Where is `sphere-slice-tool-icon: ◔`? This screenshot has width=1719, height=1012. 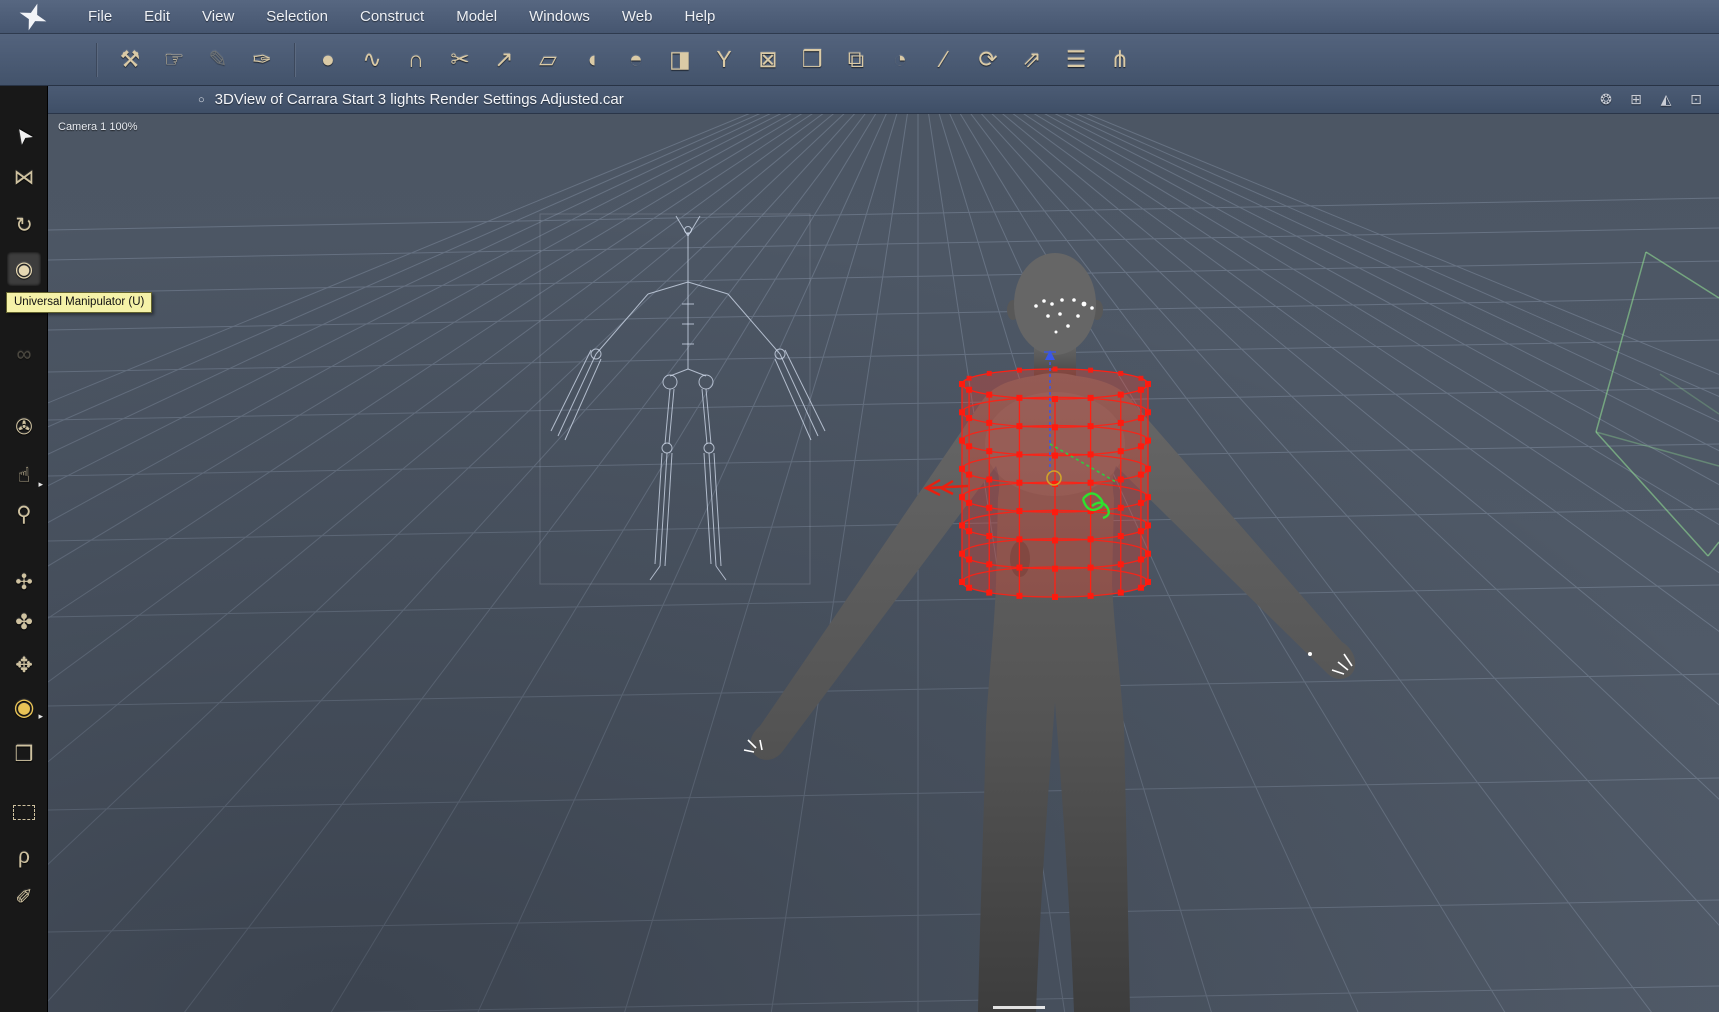 sphere-slice-tool-icon: ◔ is located at coordinates (900, 60).